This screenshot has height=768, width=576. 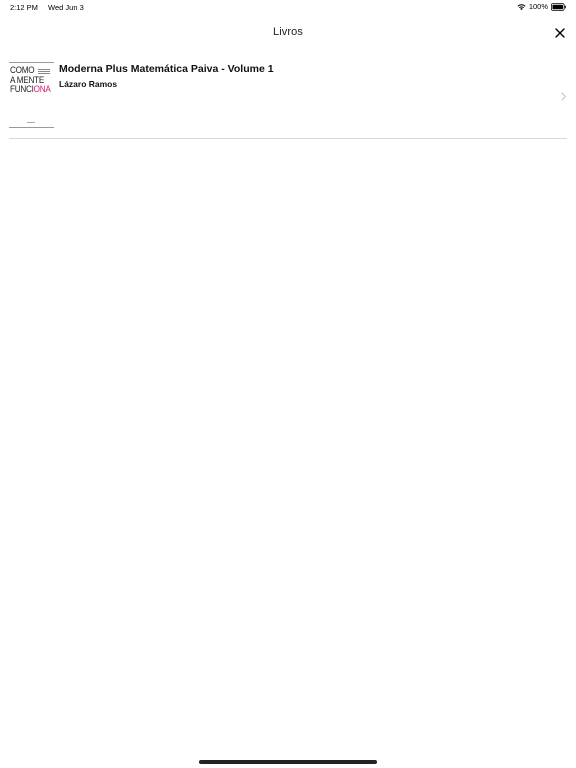 I want to click on status-right: 100%, so click(x=541, y=6).